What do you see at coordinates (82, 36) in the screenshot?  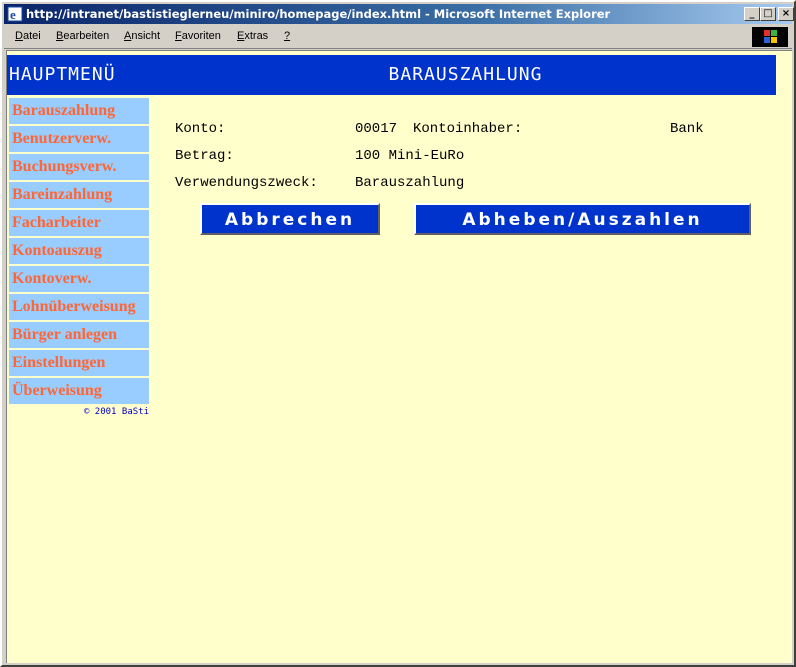 I see `menu-bearbeiten: Bearbeiten` at bounding box center [82, 36].